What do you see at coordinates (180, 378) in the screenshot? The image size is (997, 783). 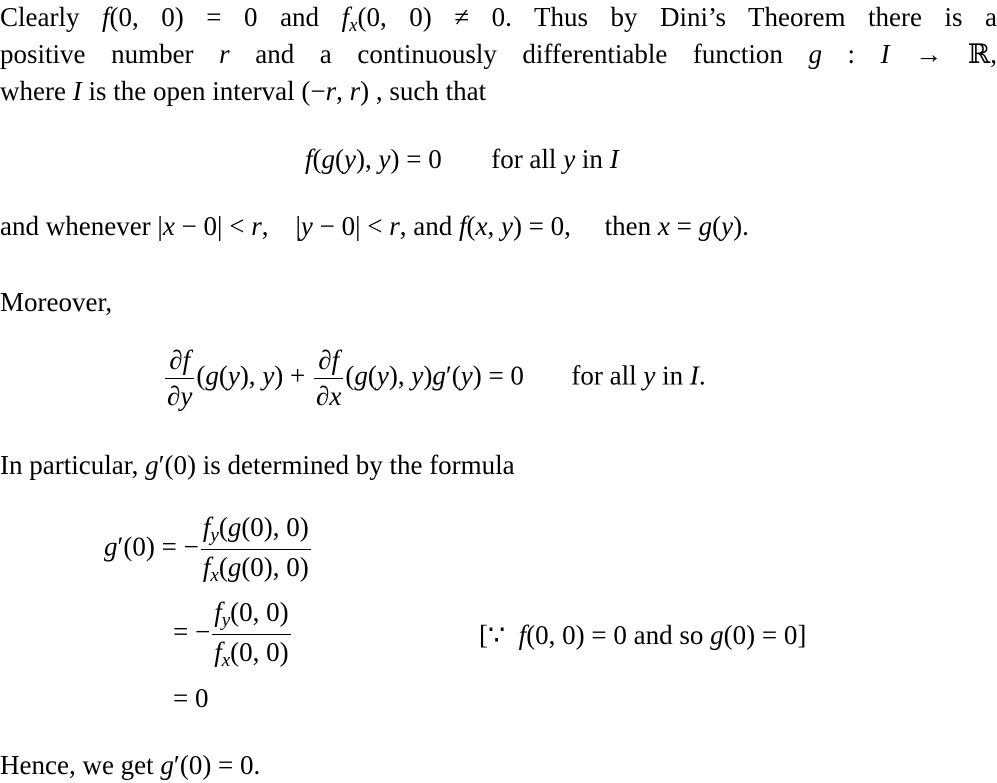 I see `partial-f-partial-y: ∂f ∂y` at bounding box center [180, 378].